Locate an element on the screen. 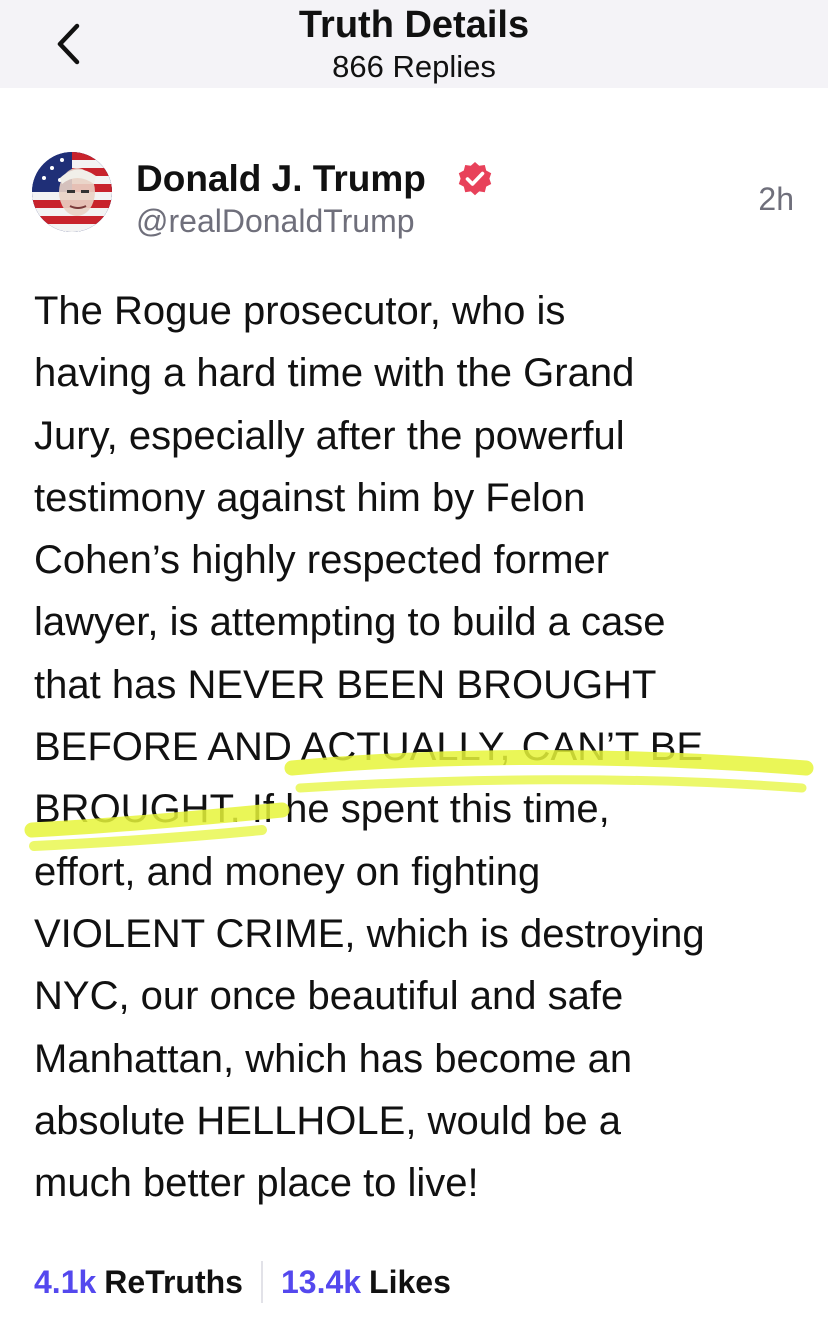 This screenshot has width=828, height=1334. avatar is located at coordinates (72, 192).